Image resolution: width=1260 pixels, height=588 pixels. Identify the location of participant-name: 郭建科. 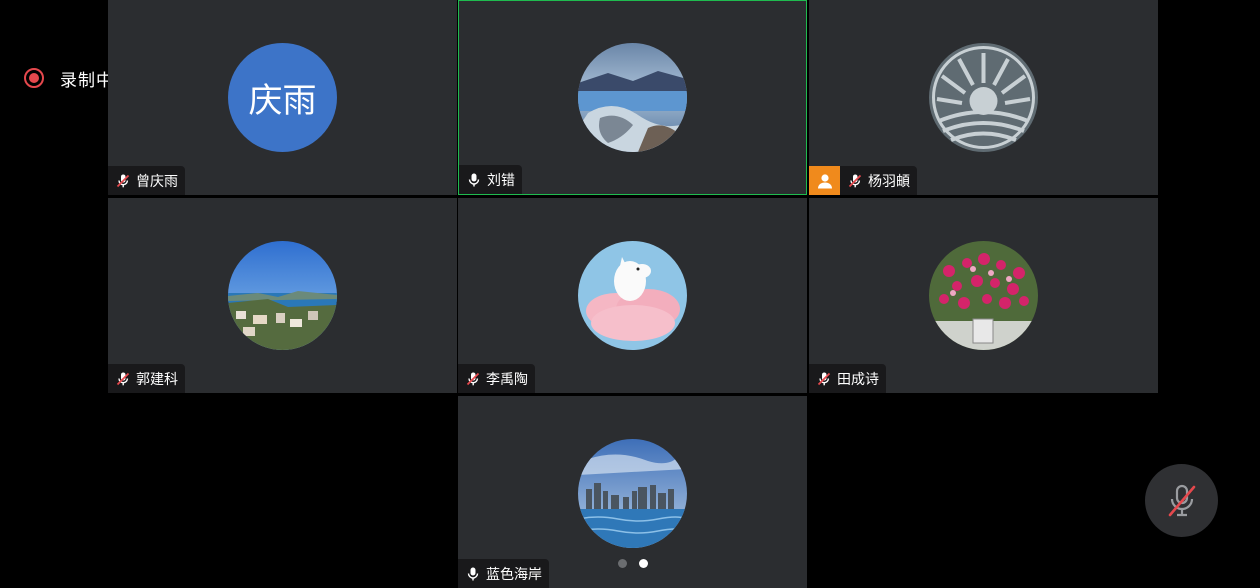
(157, 379).